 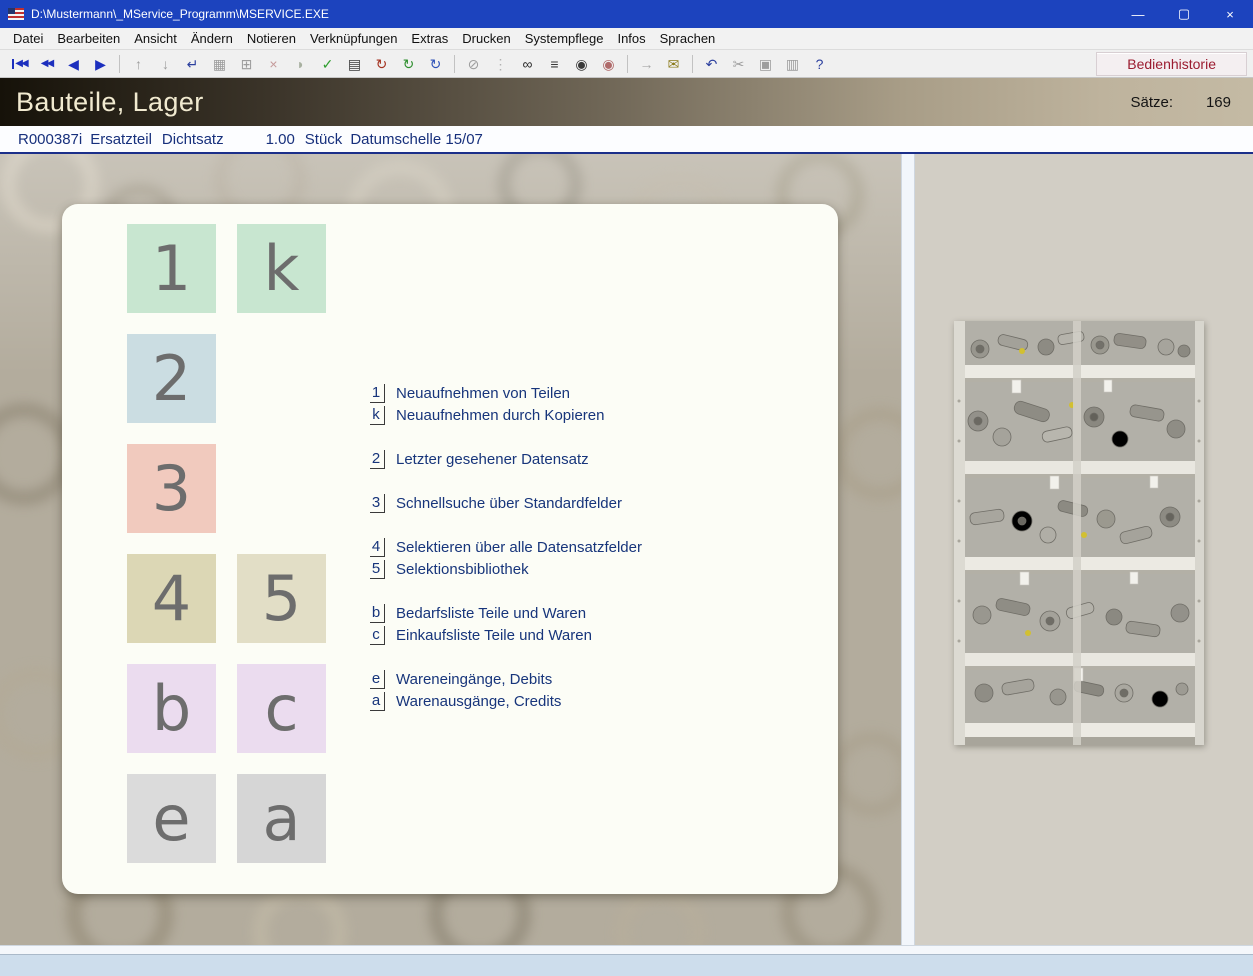 I want to click on delete-record-icon: ×, so click(x=273, y=63).